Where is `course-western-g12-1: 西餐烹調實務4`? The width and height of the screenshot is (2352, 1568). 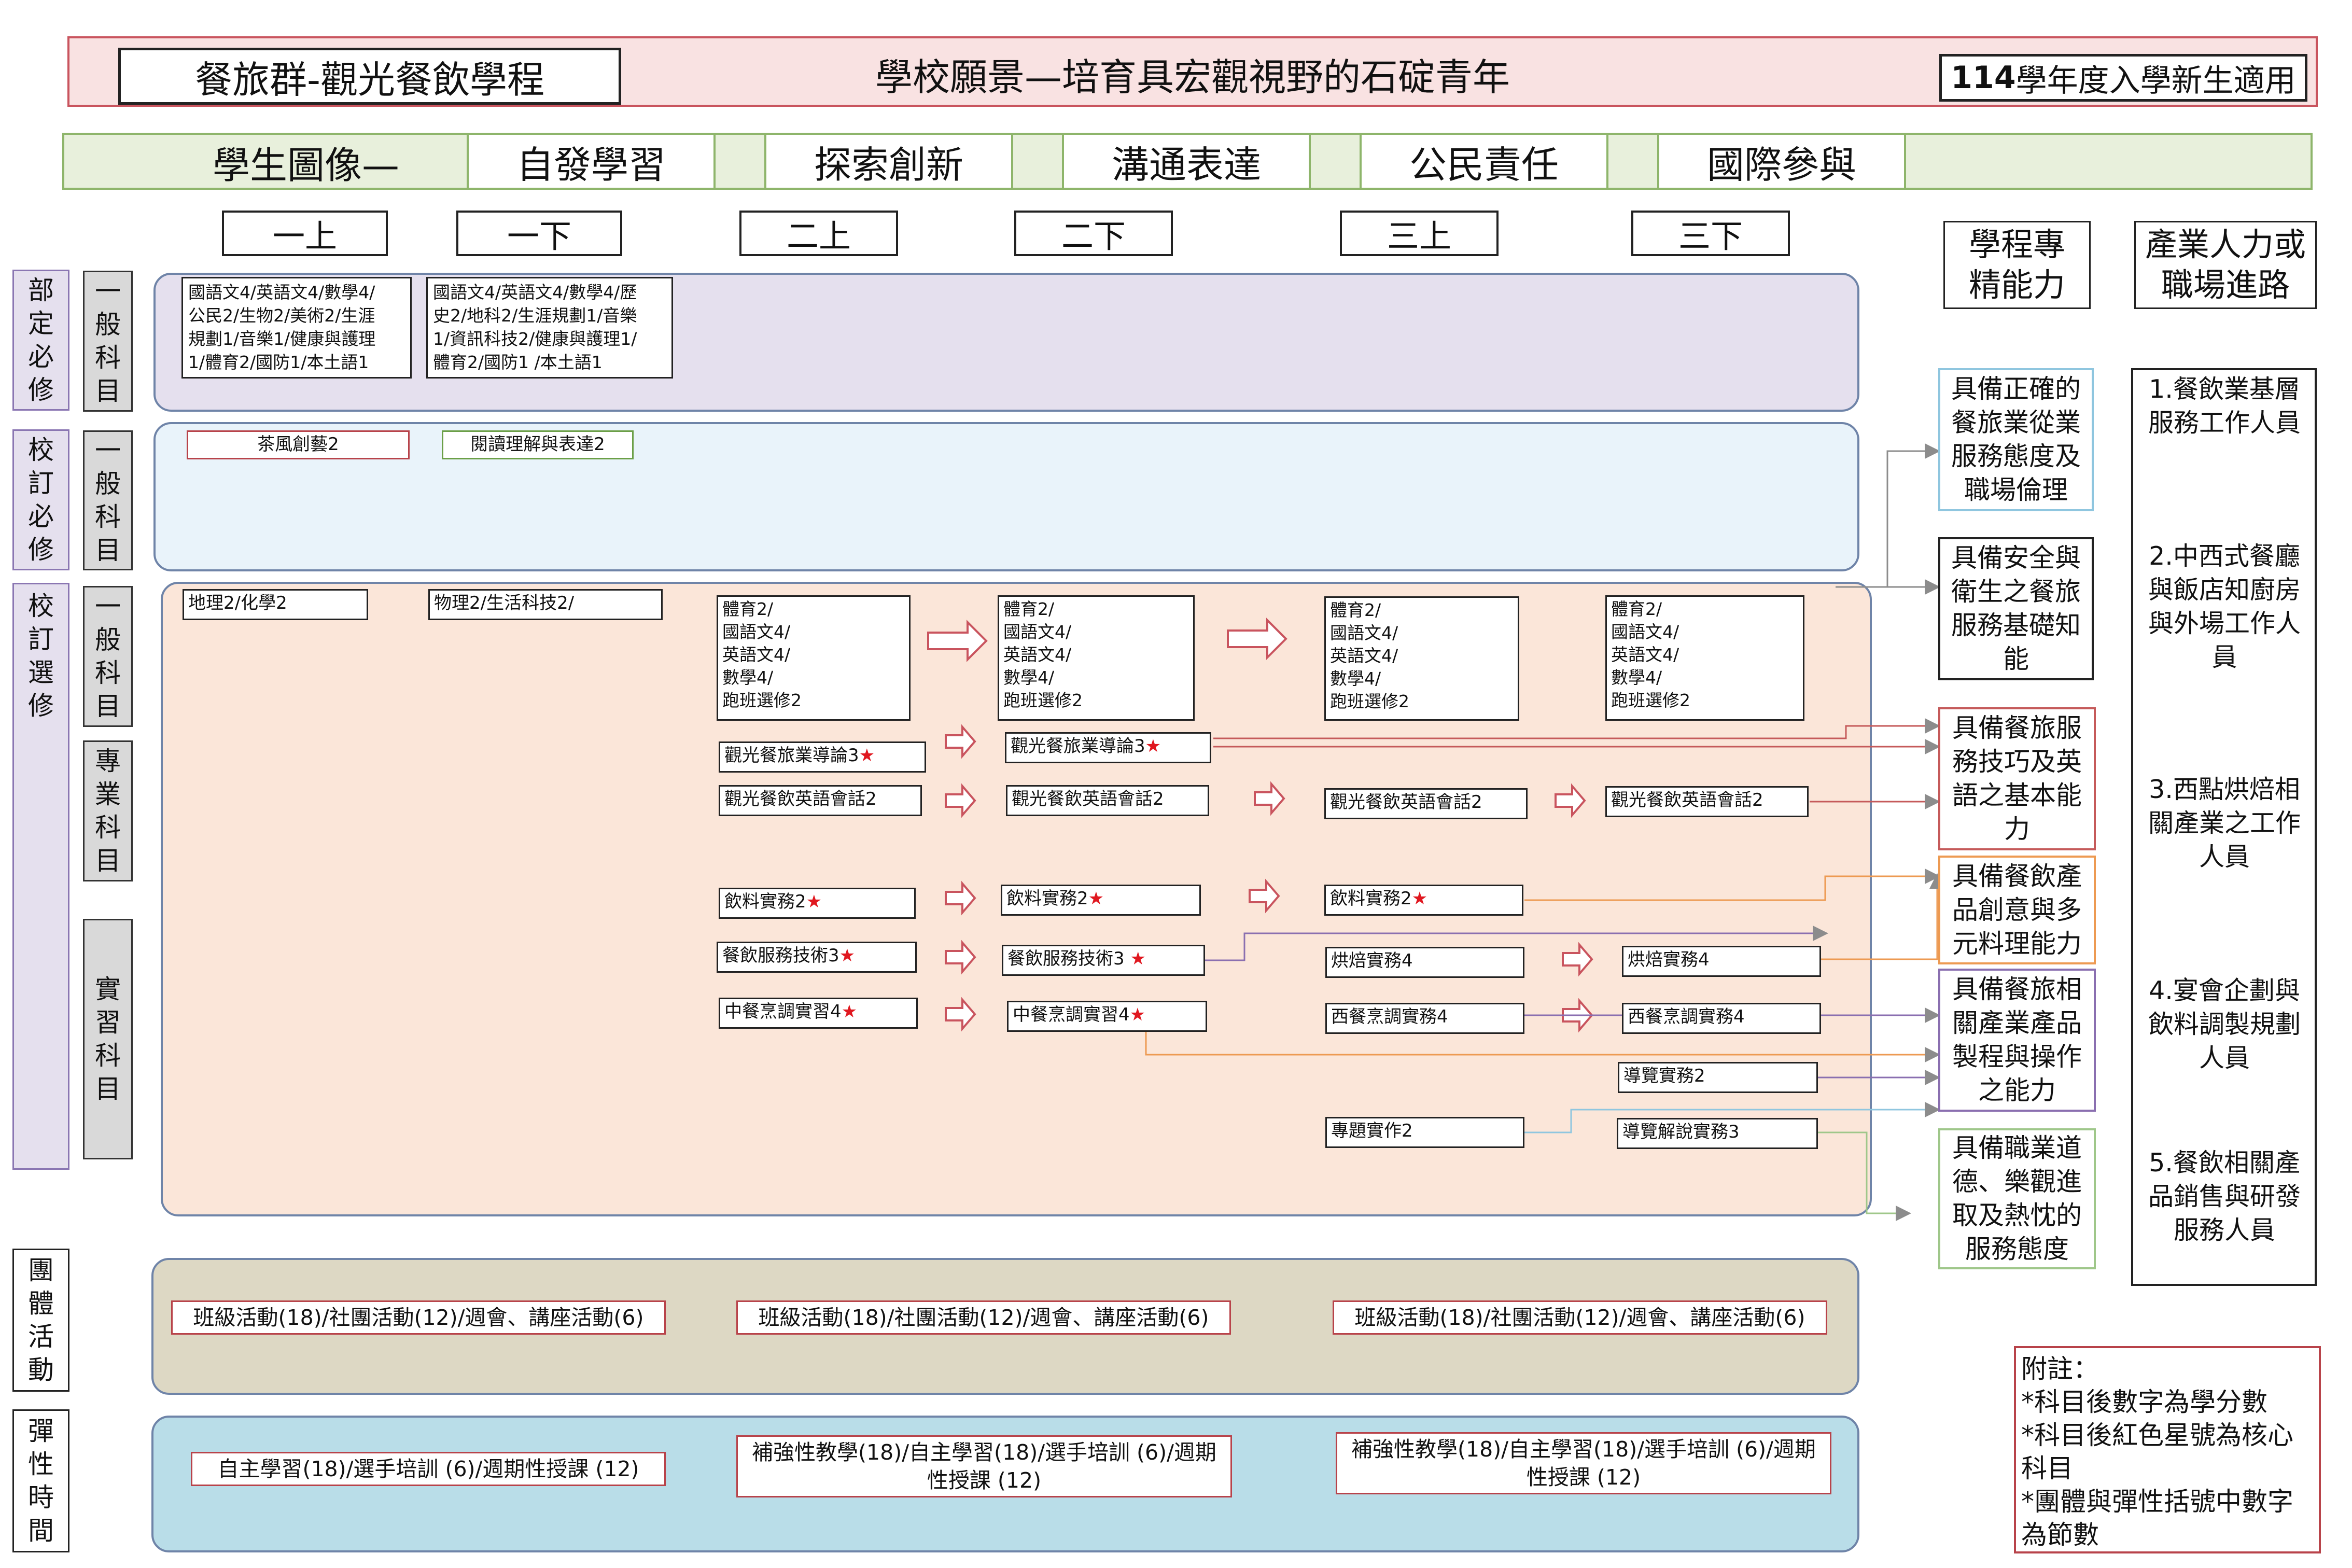 course-western-g12-1: 西餐烹調實務4 is located at coordinates (1424, 1018).